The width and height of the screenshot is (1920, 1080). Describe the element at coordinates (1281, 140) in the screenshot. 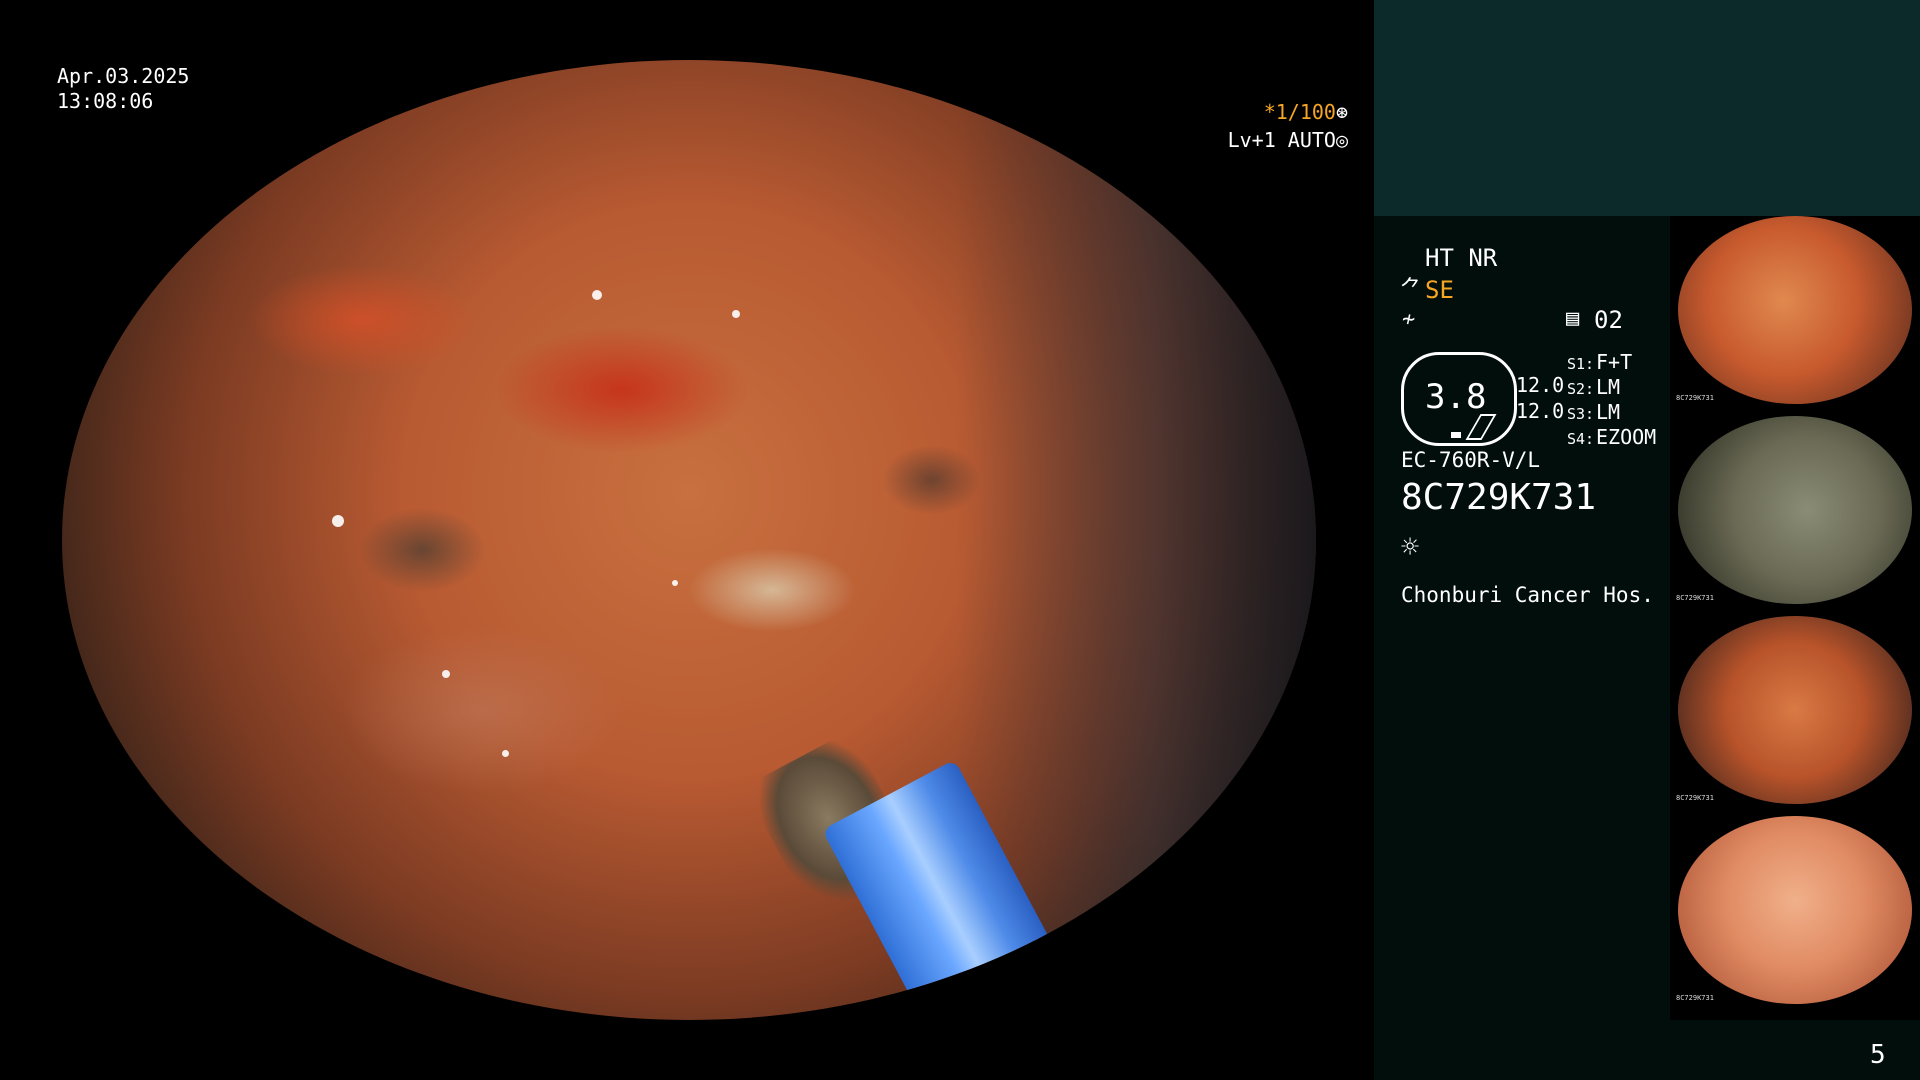

I see `osd-level-value: Lv+1 AUTO` at that location.